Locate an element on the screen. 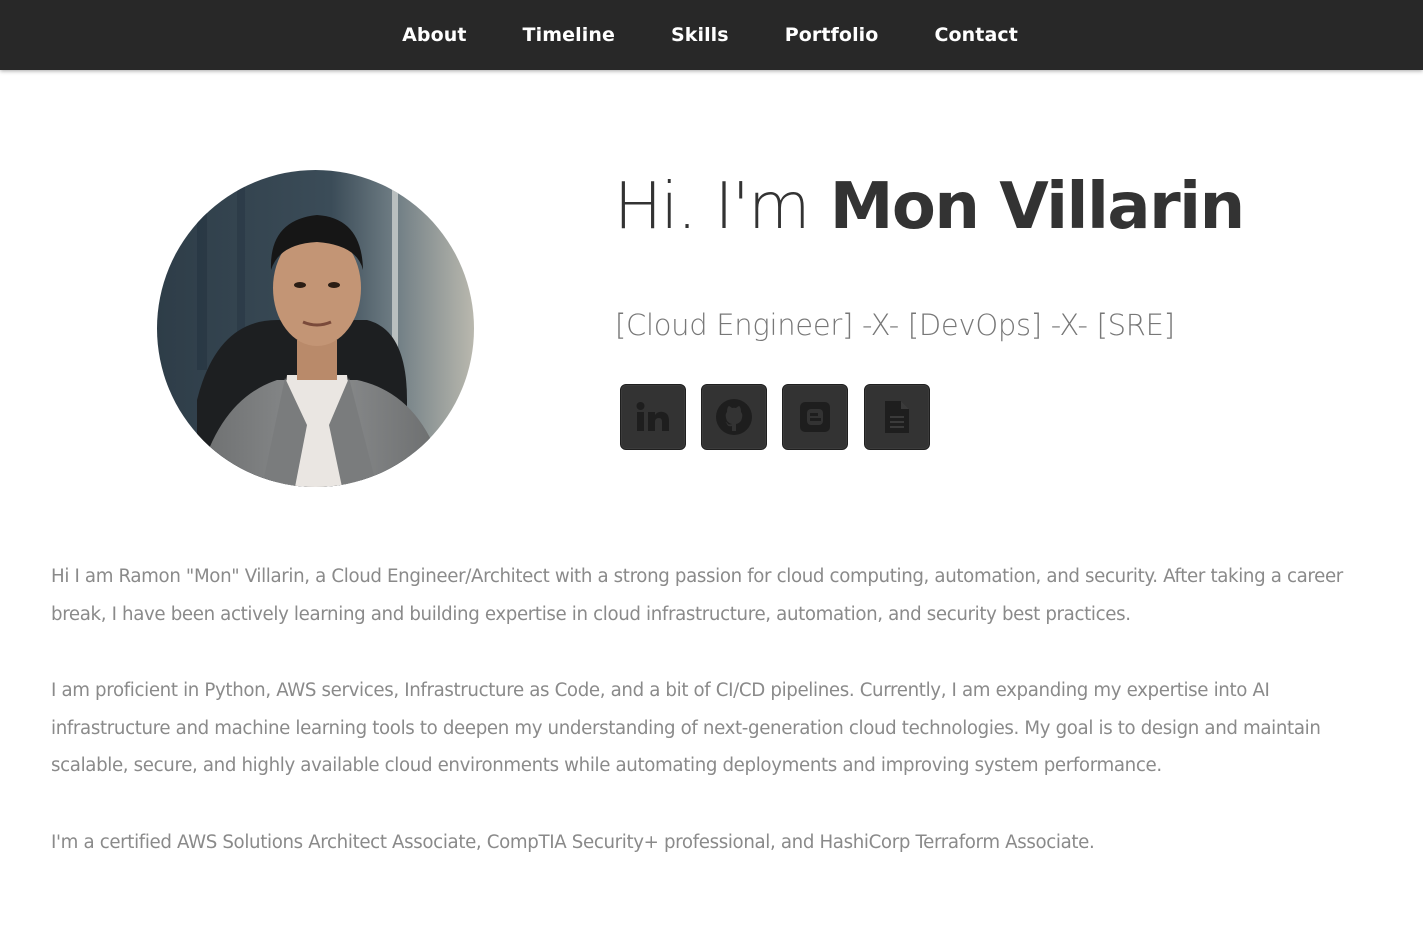  blog-icon is located at coordinates (815, 417).